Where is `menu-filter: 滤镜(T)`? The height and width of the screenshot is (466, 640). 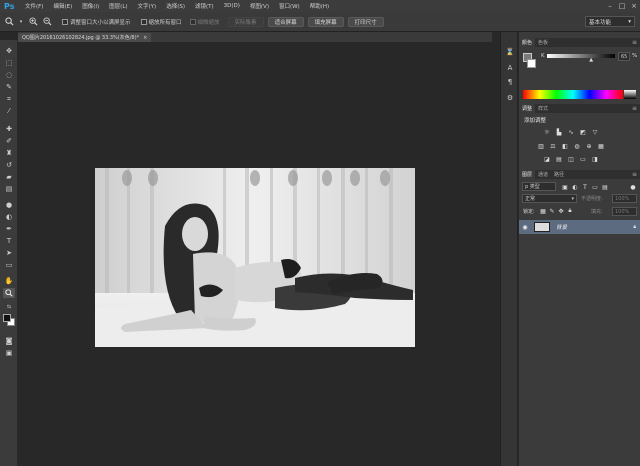
menu-filter: 滤镜(T) is located at coordinates (204, 6).